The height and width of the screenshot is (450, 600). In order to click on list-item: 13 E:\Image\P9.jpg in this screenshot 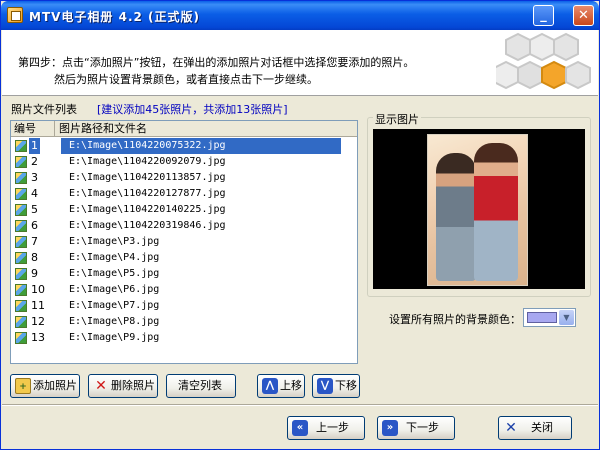, I will do `click(184, 338)`.